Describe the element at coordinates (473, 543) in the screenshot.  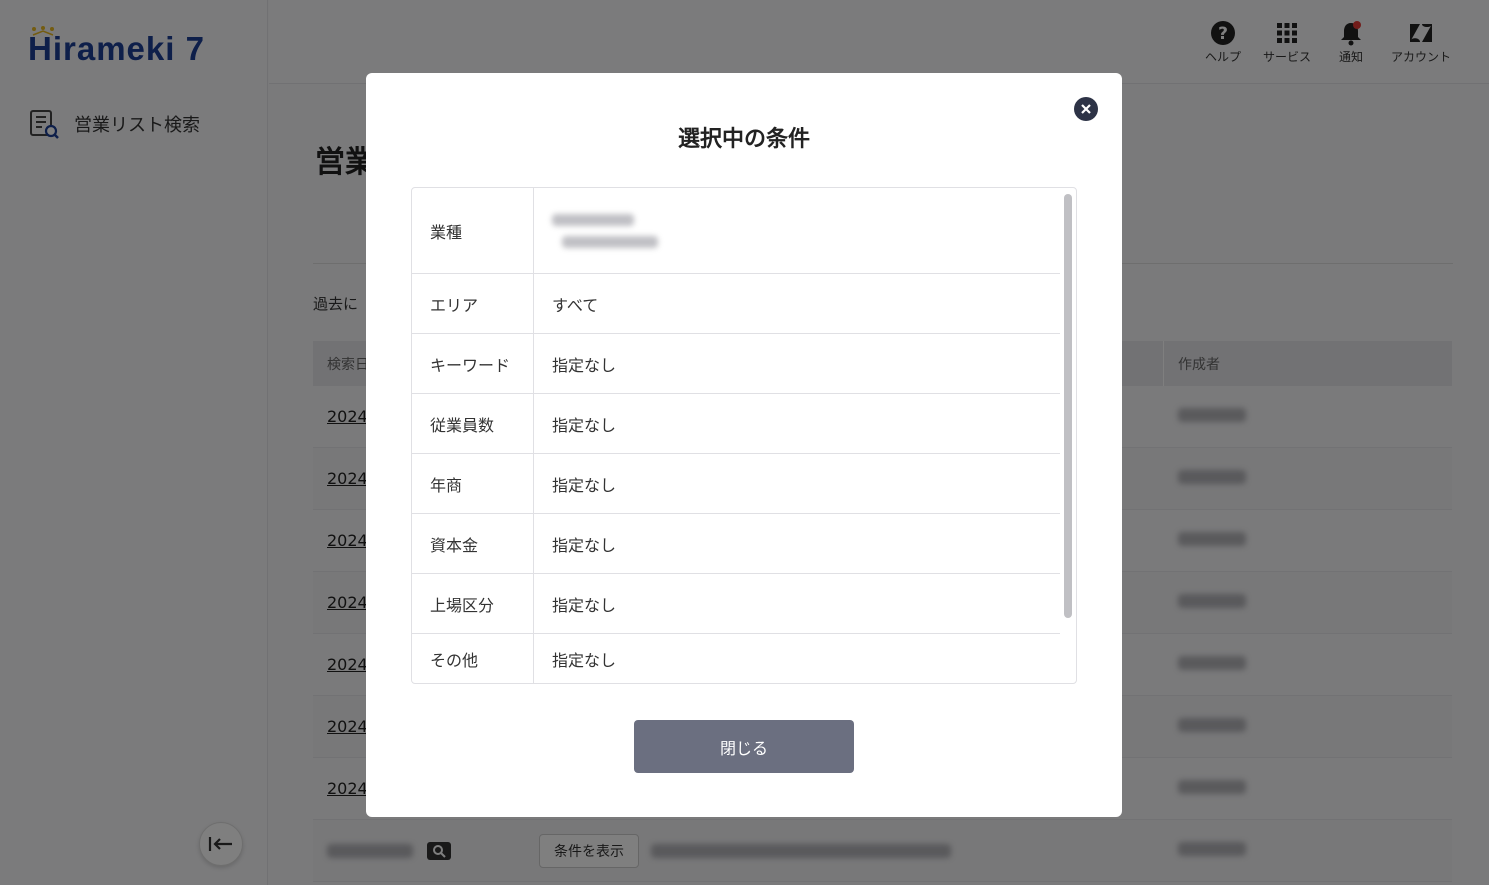
I see `condition-key: 資本金` at that location.